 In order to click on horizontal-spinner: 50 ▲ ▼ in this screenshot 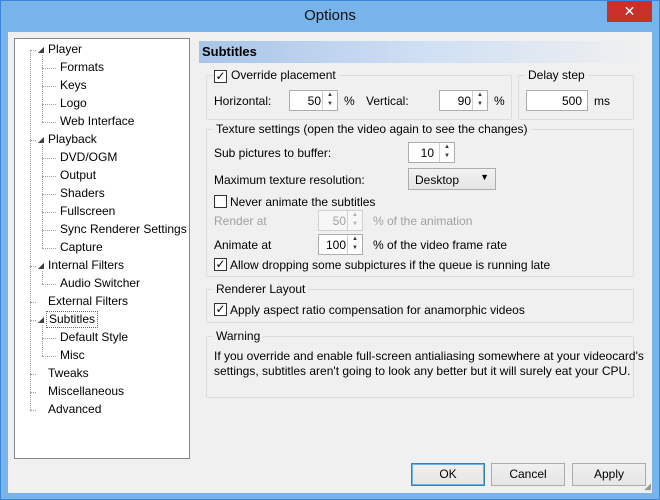, I will do `click(313, 100)`.